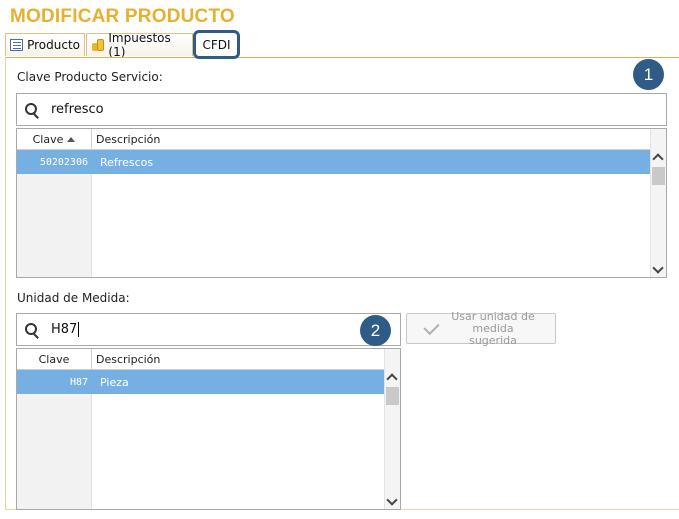 The width and height of the screenshot is (679, 519). Describe the element at coordinates (333, 162) in the screenshot. I see `table-row: 50202306 Refrescos` at that location.